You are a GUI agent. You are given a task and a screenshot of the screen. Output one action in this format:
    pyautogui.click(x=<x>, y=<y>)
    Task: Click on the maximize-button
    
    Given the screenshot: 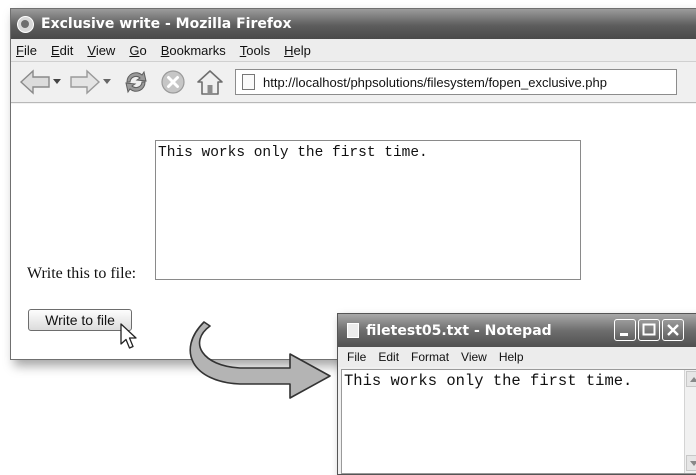 What is the action you would take?
    pyautogui.click(x=649, y=330)
    